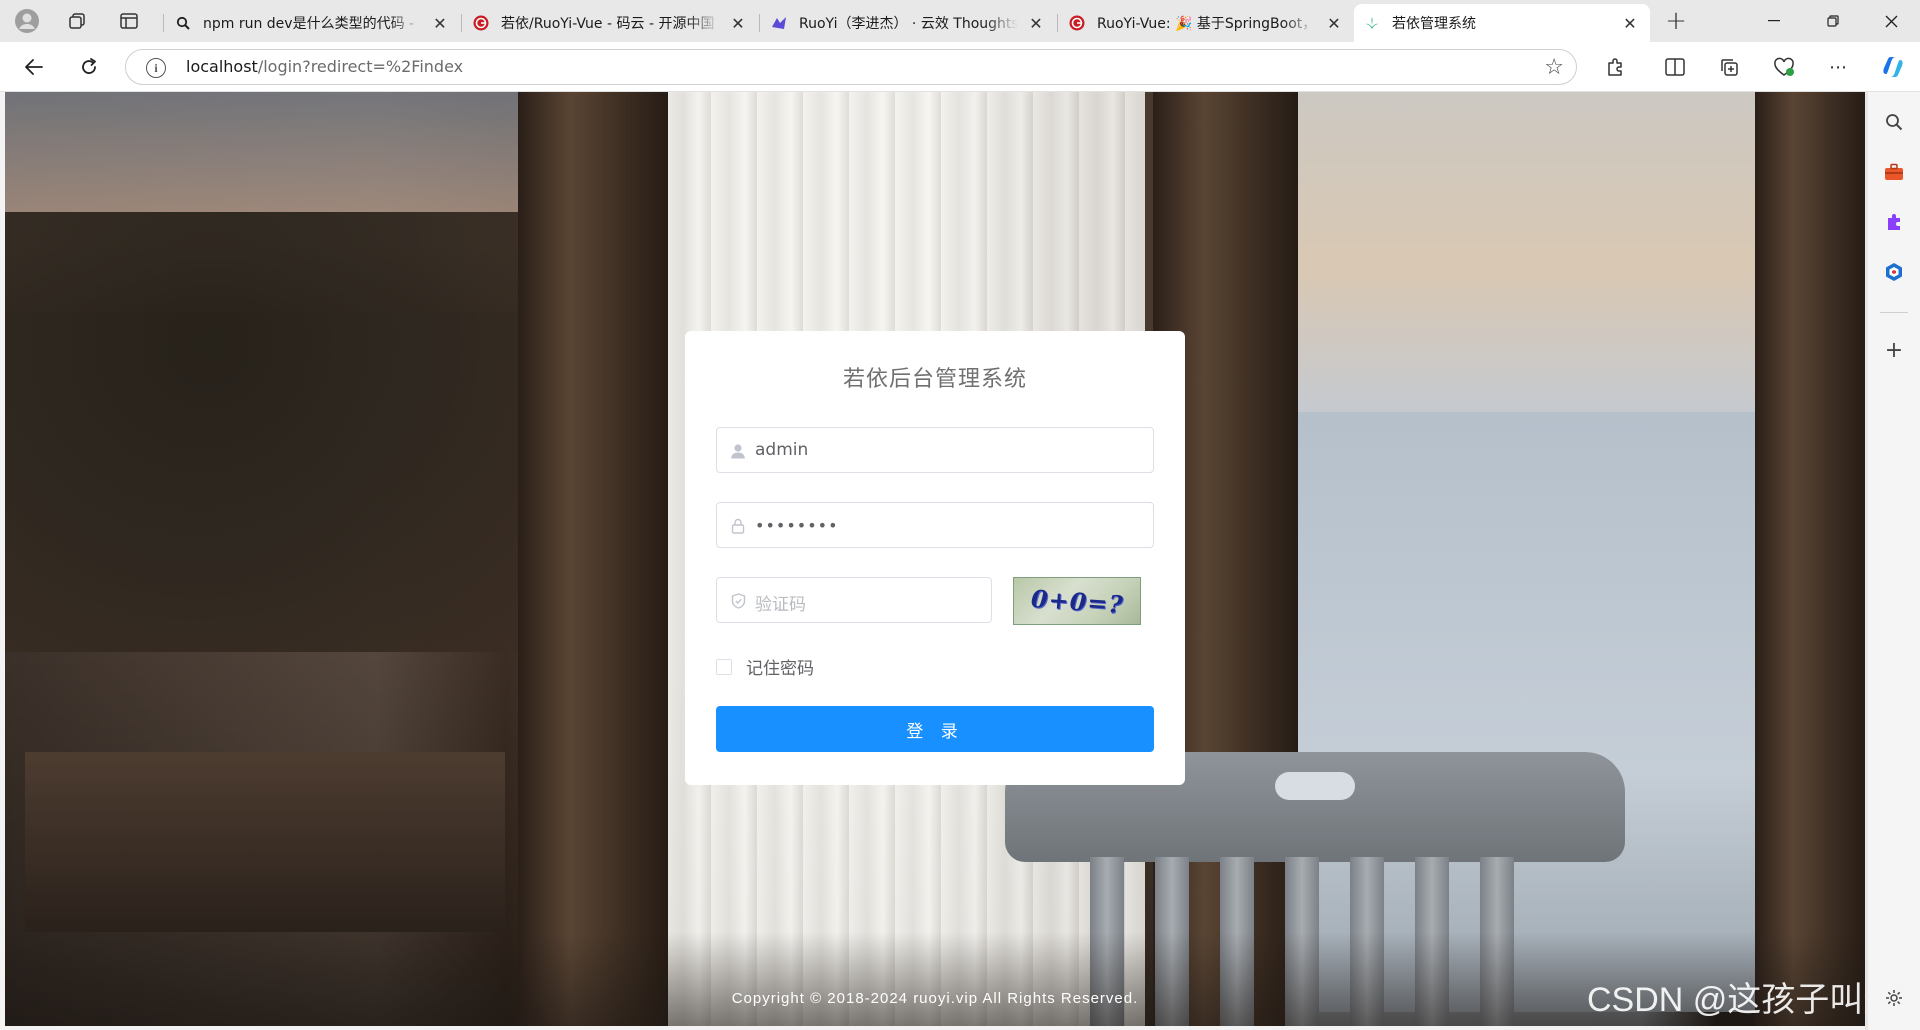 This screenshot has width=1920, height=1030. I want to click on captcha-field: 验证码, so click(854, 600).